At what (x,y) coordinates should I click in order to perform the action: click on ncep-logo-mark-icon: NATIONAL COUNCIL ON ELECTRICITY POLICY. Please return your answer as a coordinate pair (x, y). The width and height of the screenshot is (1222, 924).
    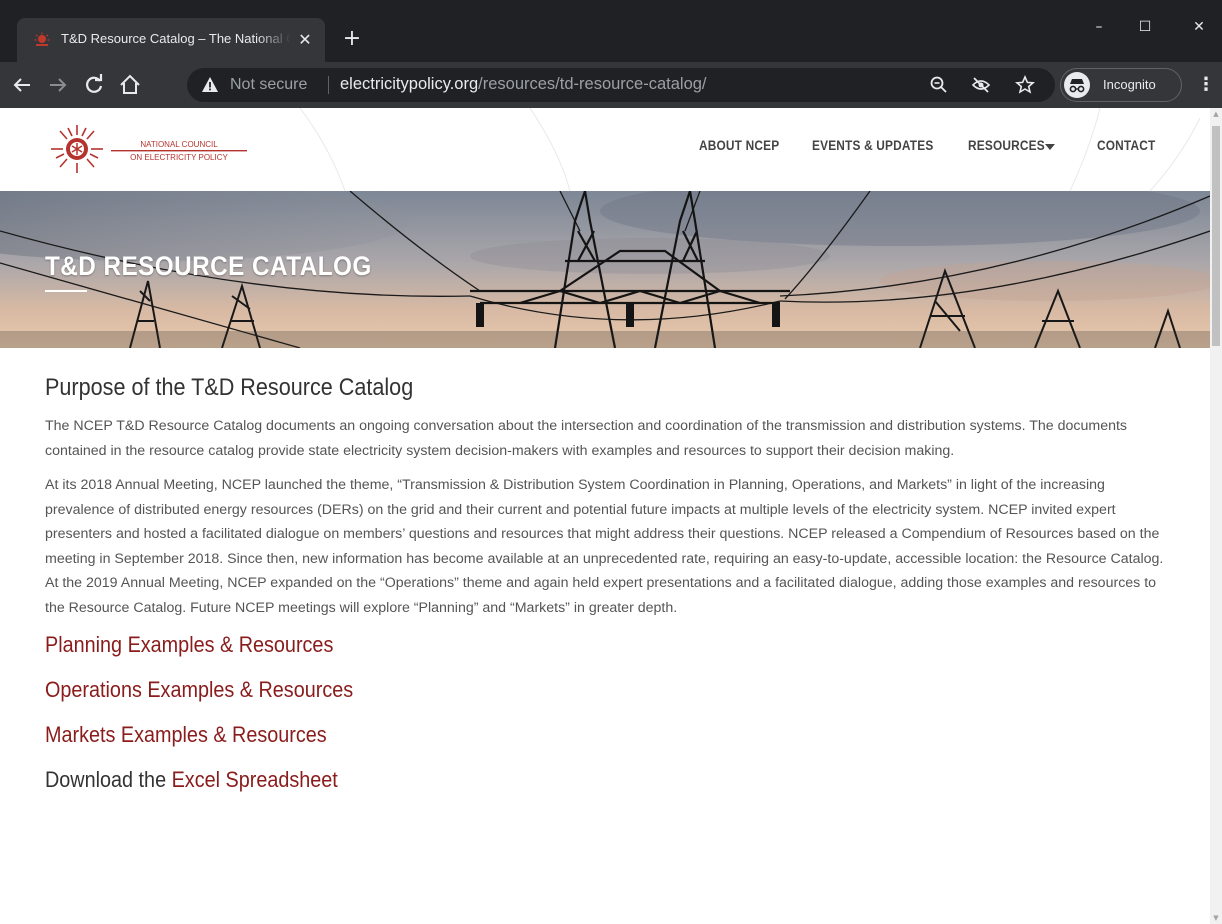
    Looking at the image, I should click on (149, 149).